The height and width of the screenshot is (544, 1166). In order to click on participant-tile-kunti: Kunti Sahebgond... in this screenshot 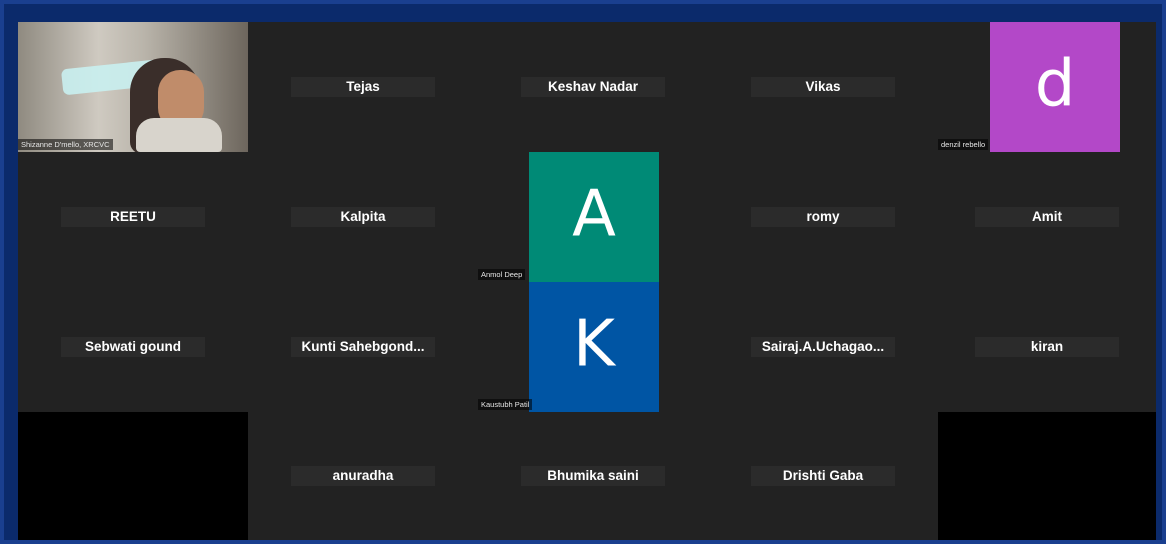, I will do `click(363, 347)`.